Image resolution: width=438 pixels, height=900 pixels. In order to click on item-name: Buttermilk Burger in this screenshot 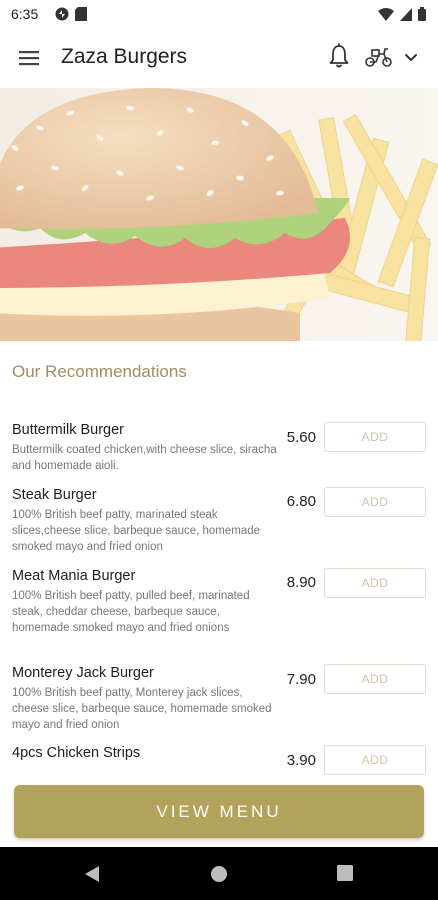, I will do `click(68, 430)`.